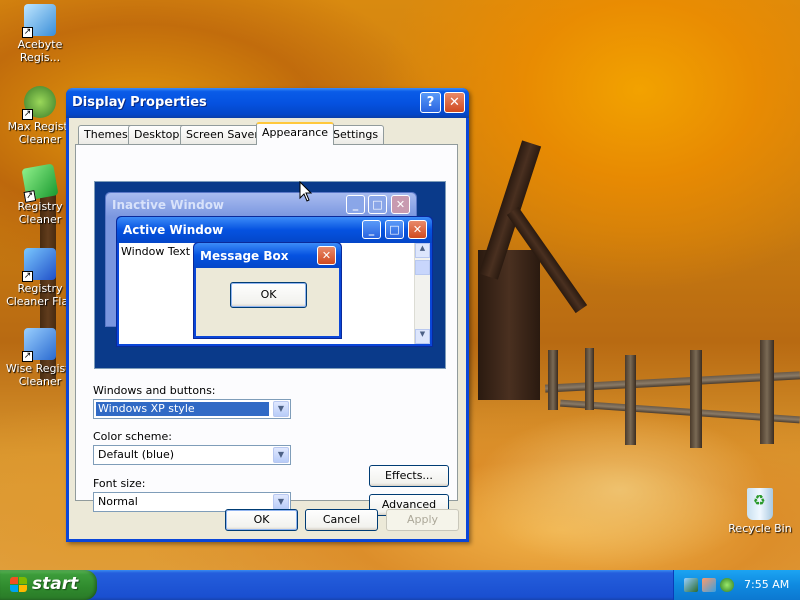 This screenshot has height=600, width=800. Describe the element at coordinates (39, 265) in the screenshot. I see `registry-cleaner-flash-icon: ↗` at that location.